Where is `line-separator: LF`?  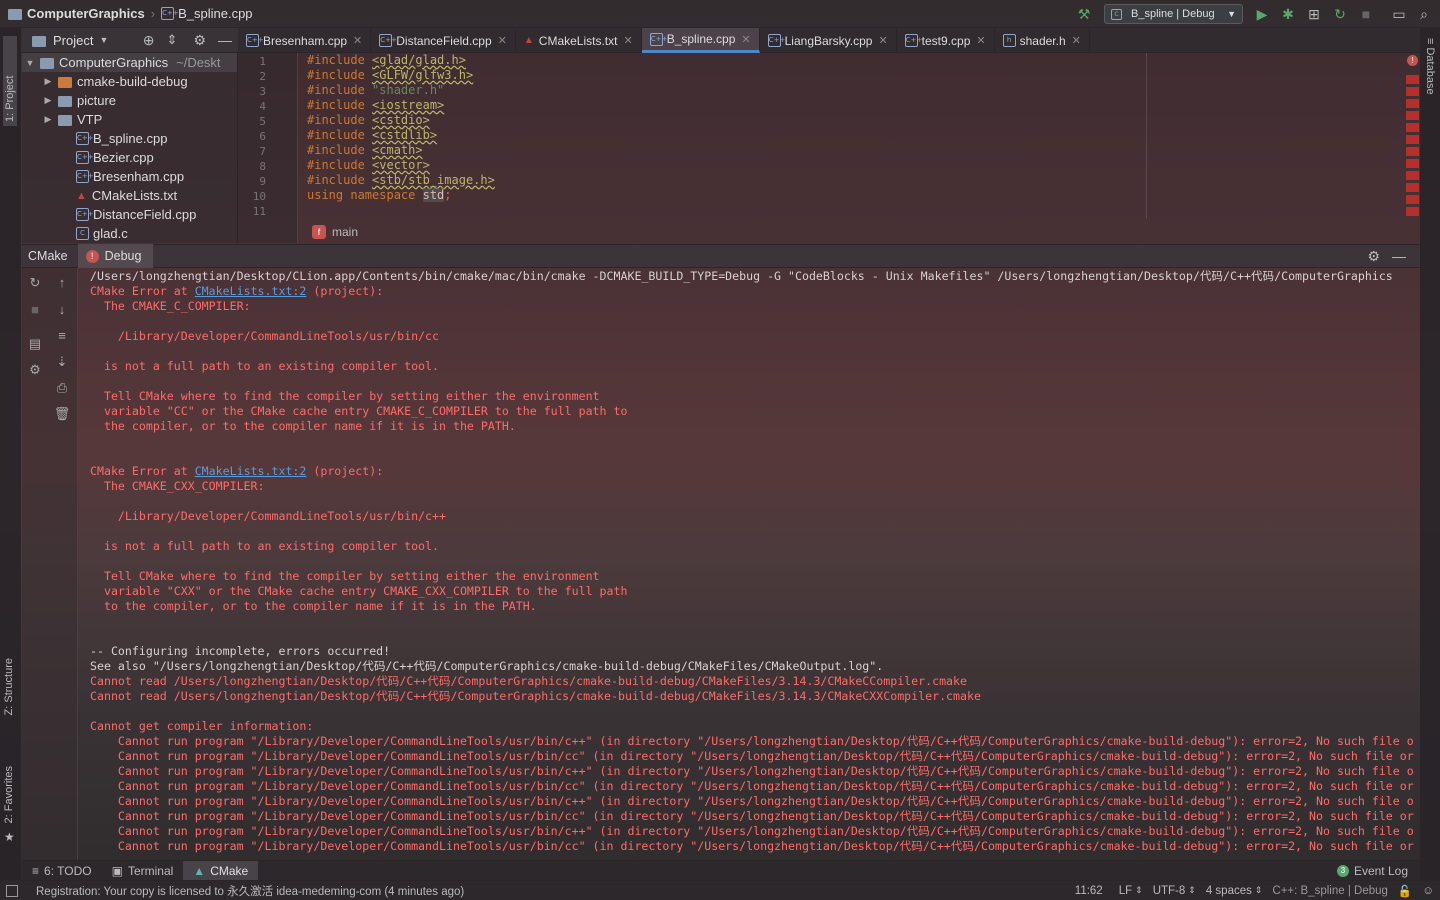 line-separator: LF is located at coordinates (1125, 891).